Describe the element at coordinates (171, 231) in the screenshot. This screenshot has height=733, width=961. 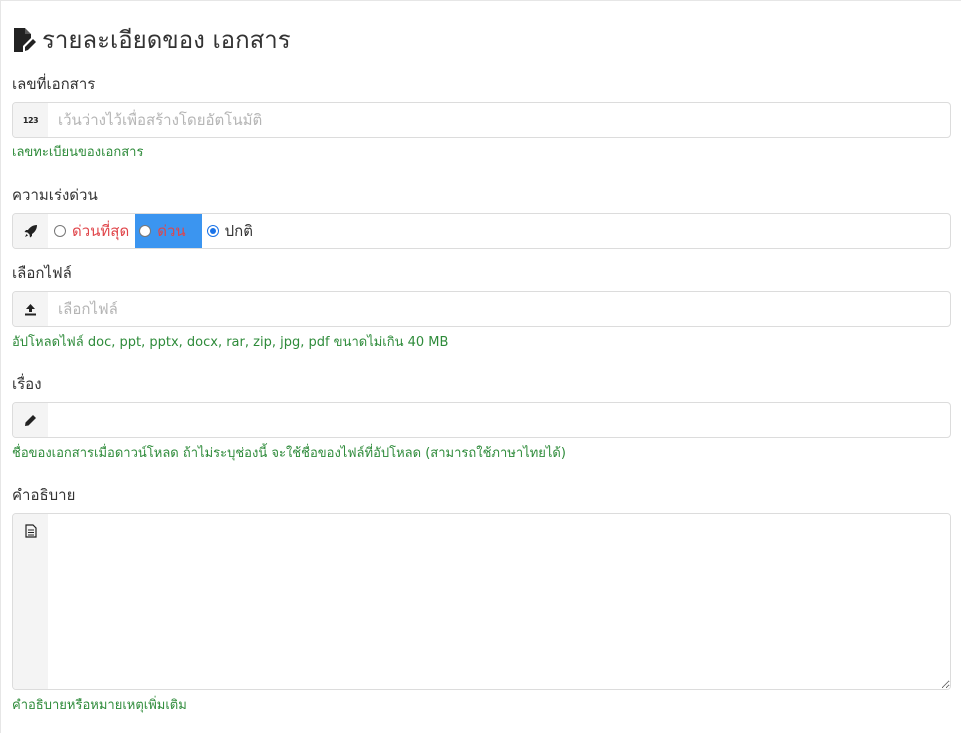
I see `urgency-option-label: ด่วน` at that location.